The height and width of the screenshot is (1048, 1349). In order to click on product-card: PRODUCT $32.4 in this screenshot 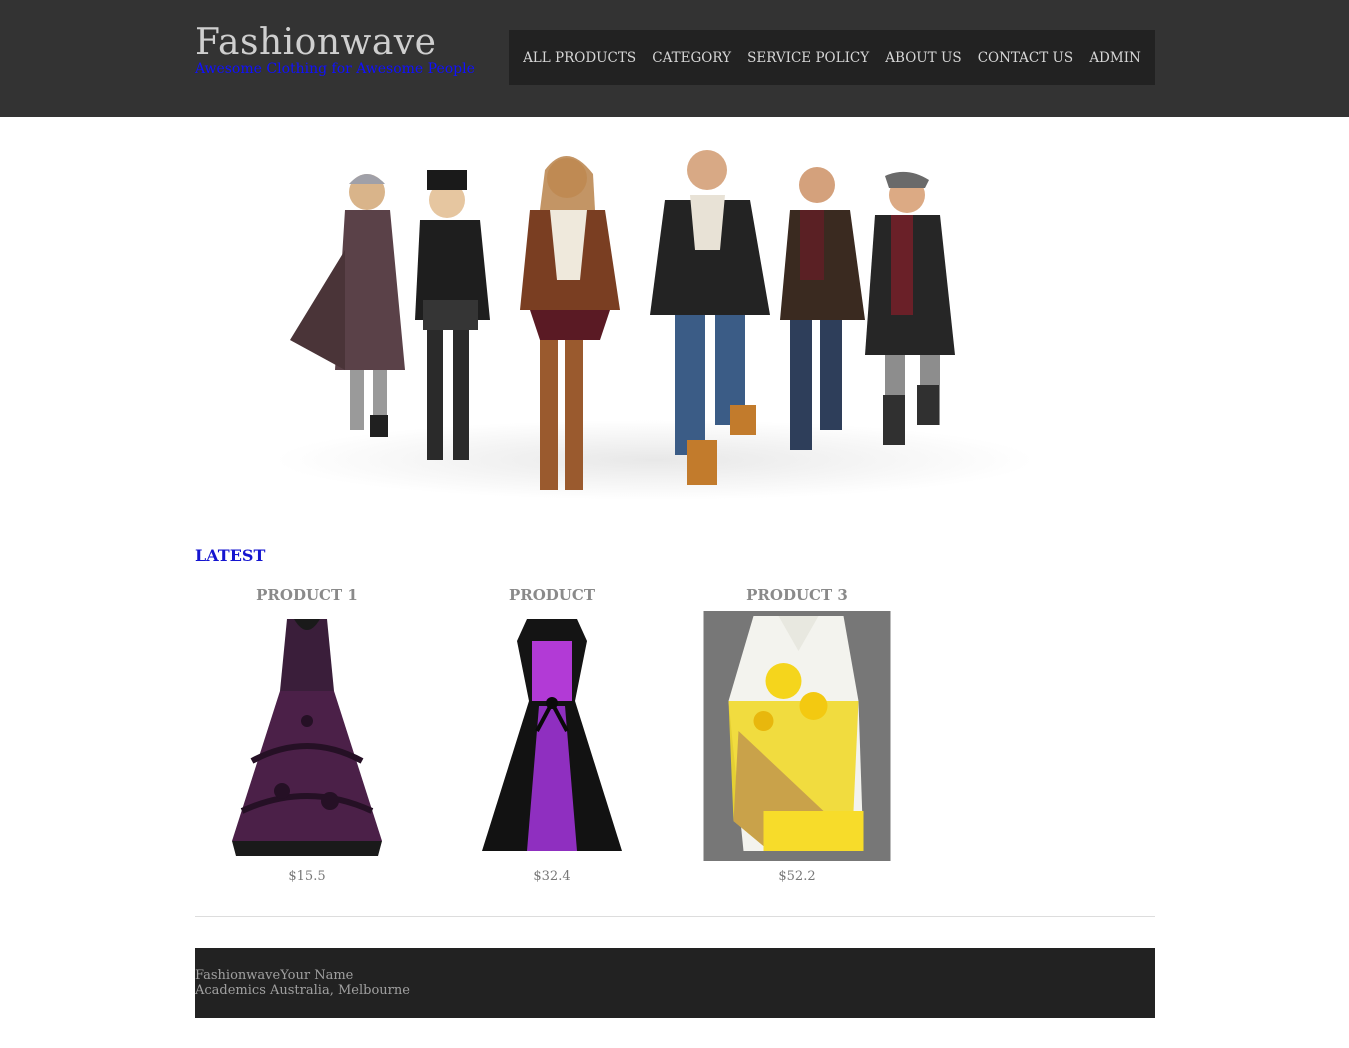, I will do `click(552, 736)`.